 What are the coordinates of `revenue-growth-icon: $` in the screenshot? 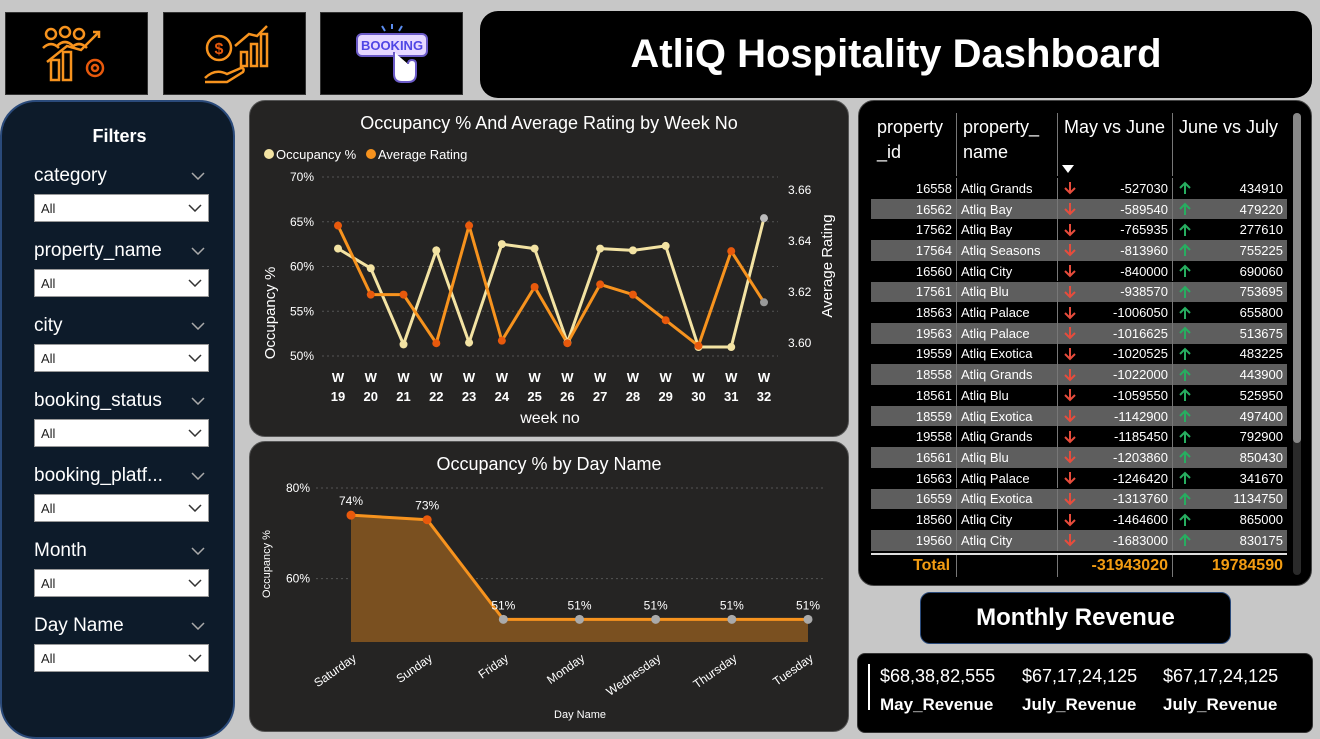 It's located at (235, 53).